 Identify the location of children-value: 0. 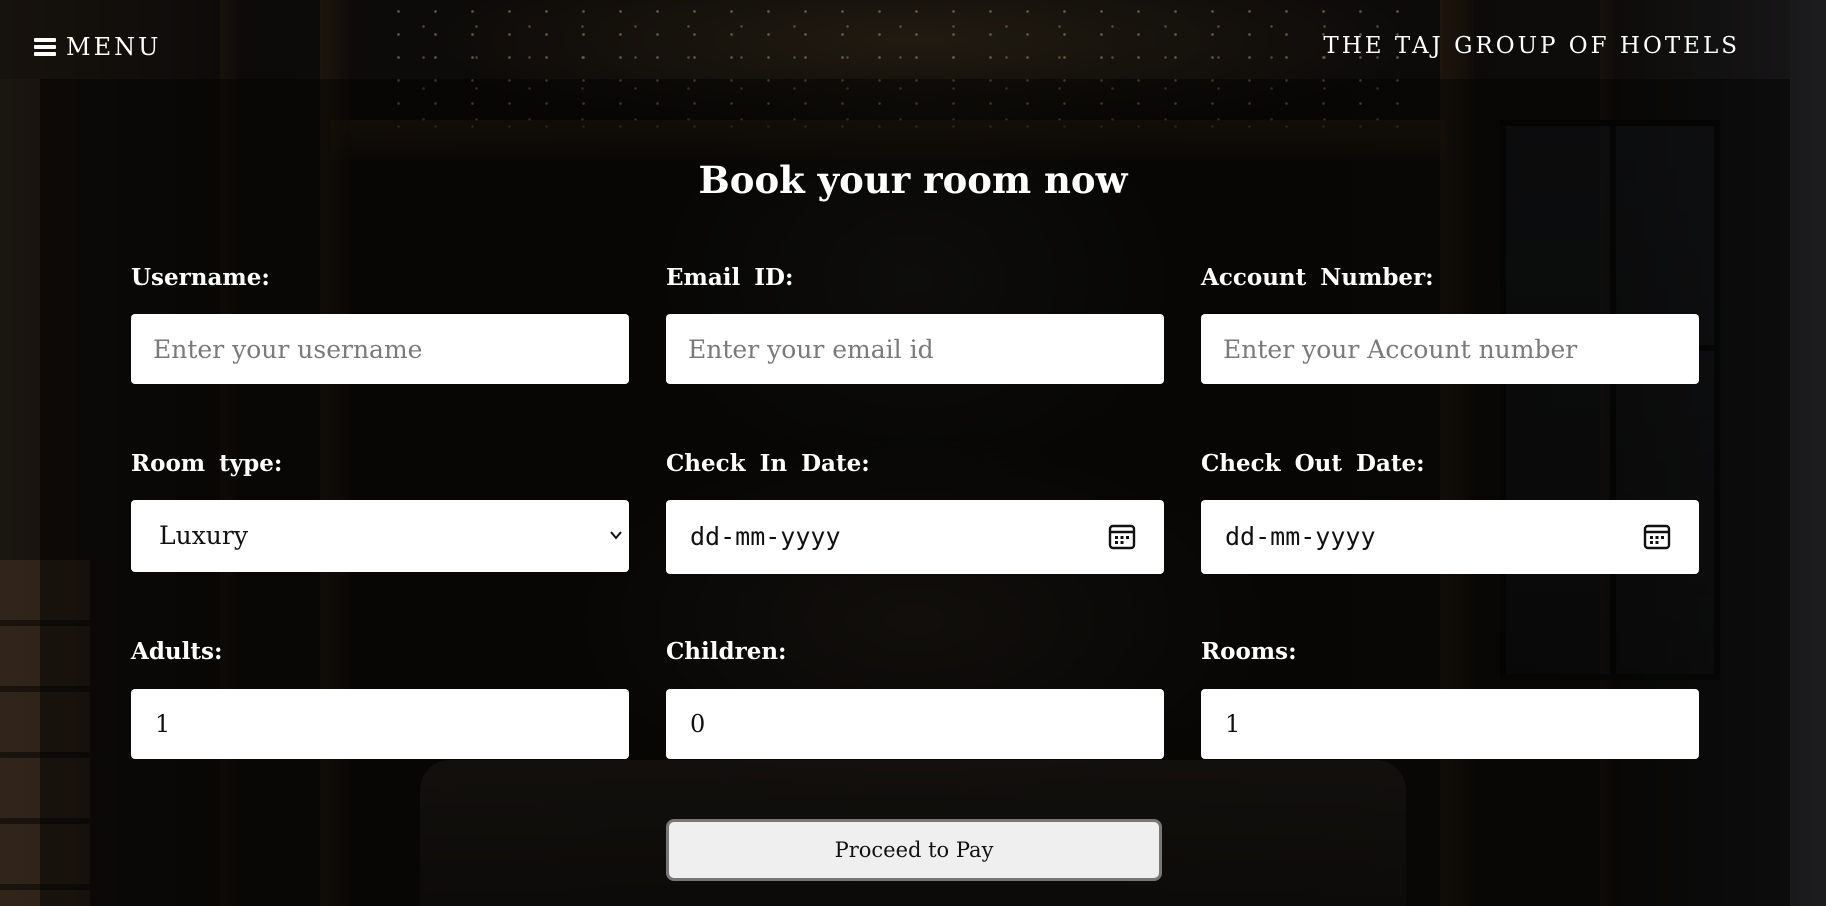
(698, 724).